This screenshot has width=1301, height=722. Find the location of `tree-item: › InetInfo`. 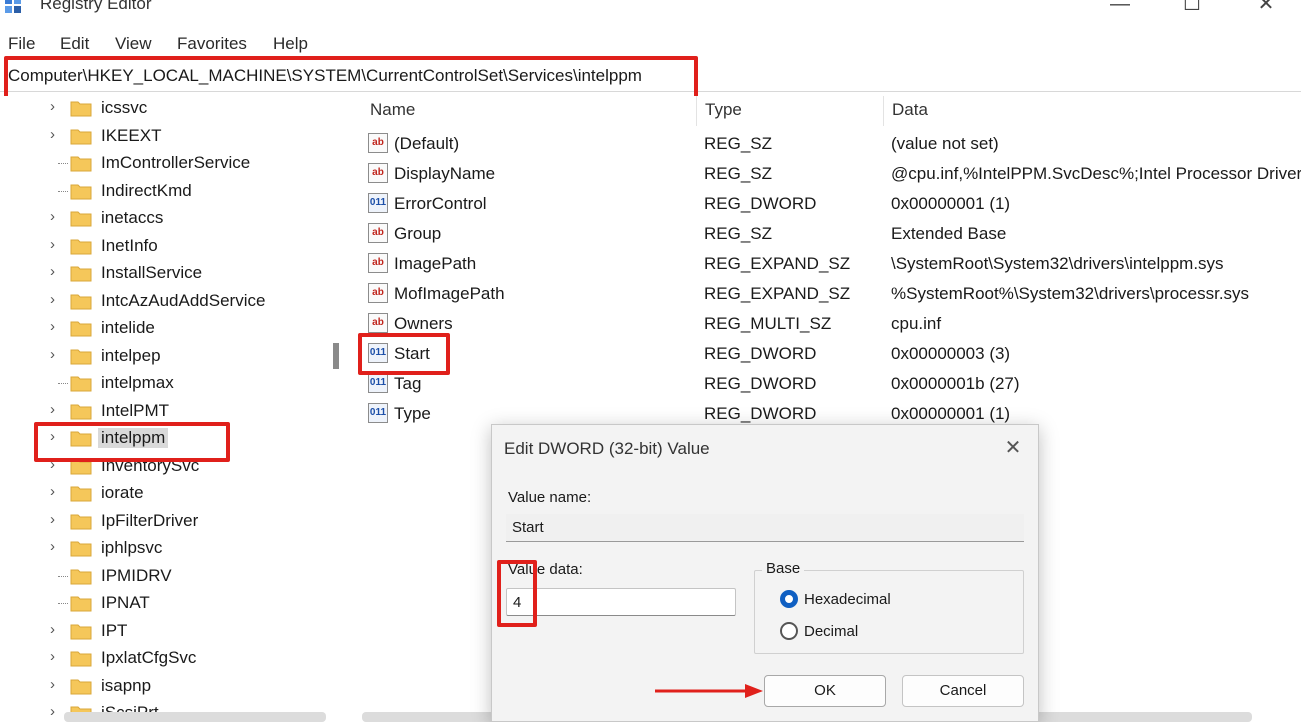

tree-item: › InetInfo is located at coordinates (163, 246).